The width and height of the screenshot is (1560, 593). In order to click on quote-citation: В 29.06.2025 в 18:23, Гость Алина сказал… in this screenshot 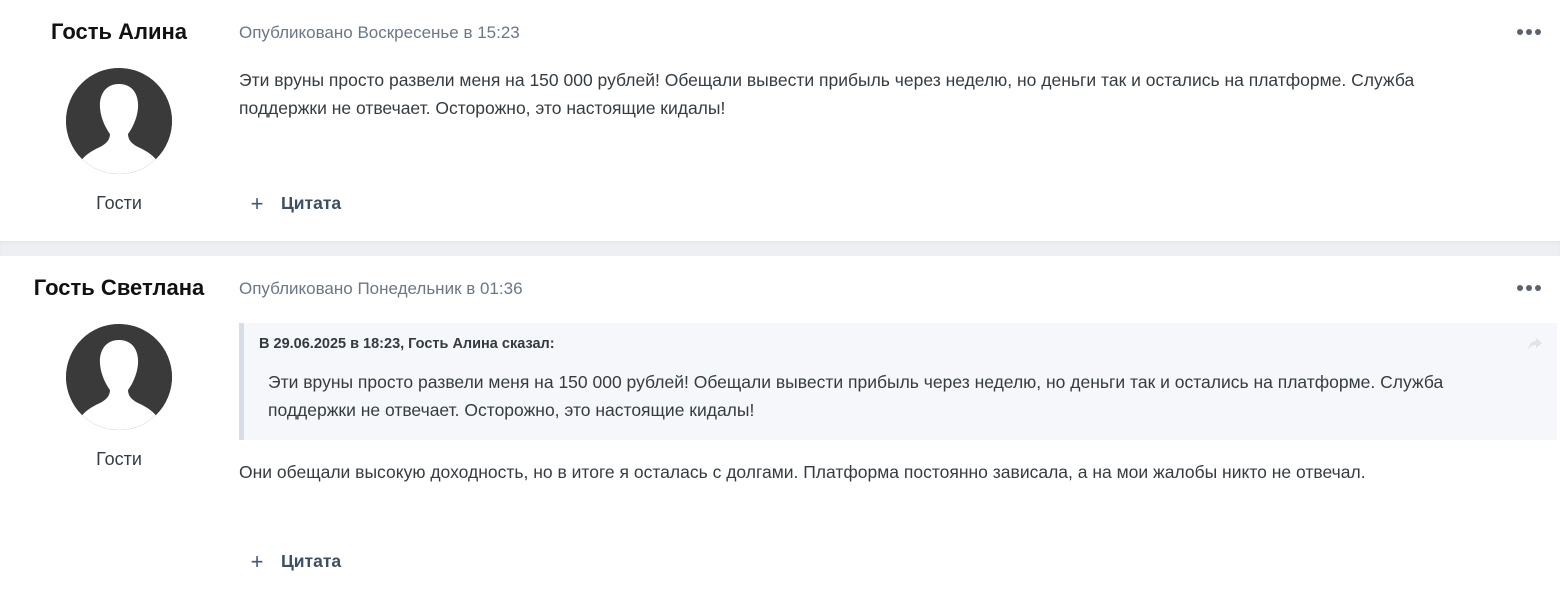, I will do `click(898, 344)`.